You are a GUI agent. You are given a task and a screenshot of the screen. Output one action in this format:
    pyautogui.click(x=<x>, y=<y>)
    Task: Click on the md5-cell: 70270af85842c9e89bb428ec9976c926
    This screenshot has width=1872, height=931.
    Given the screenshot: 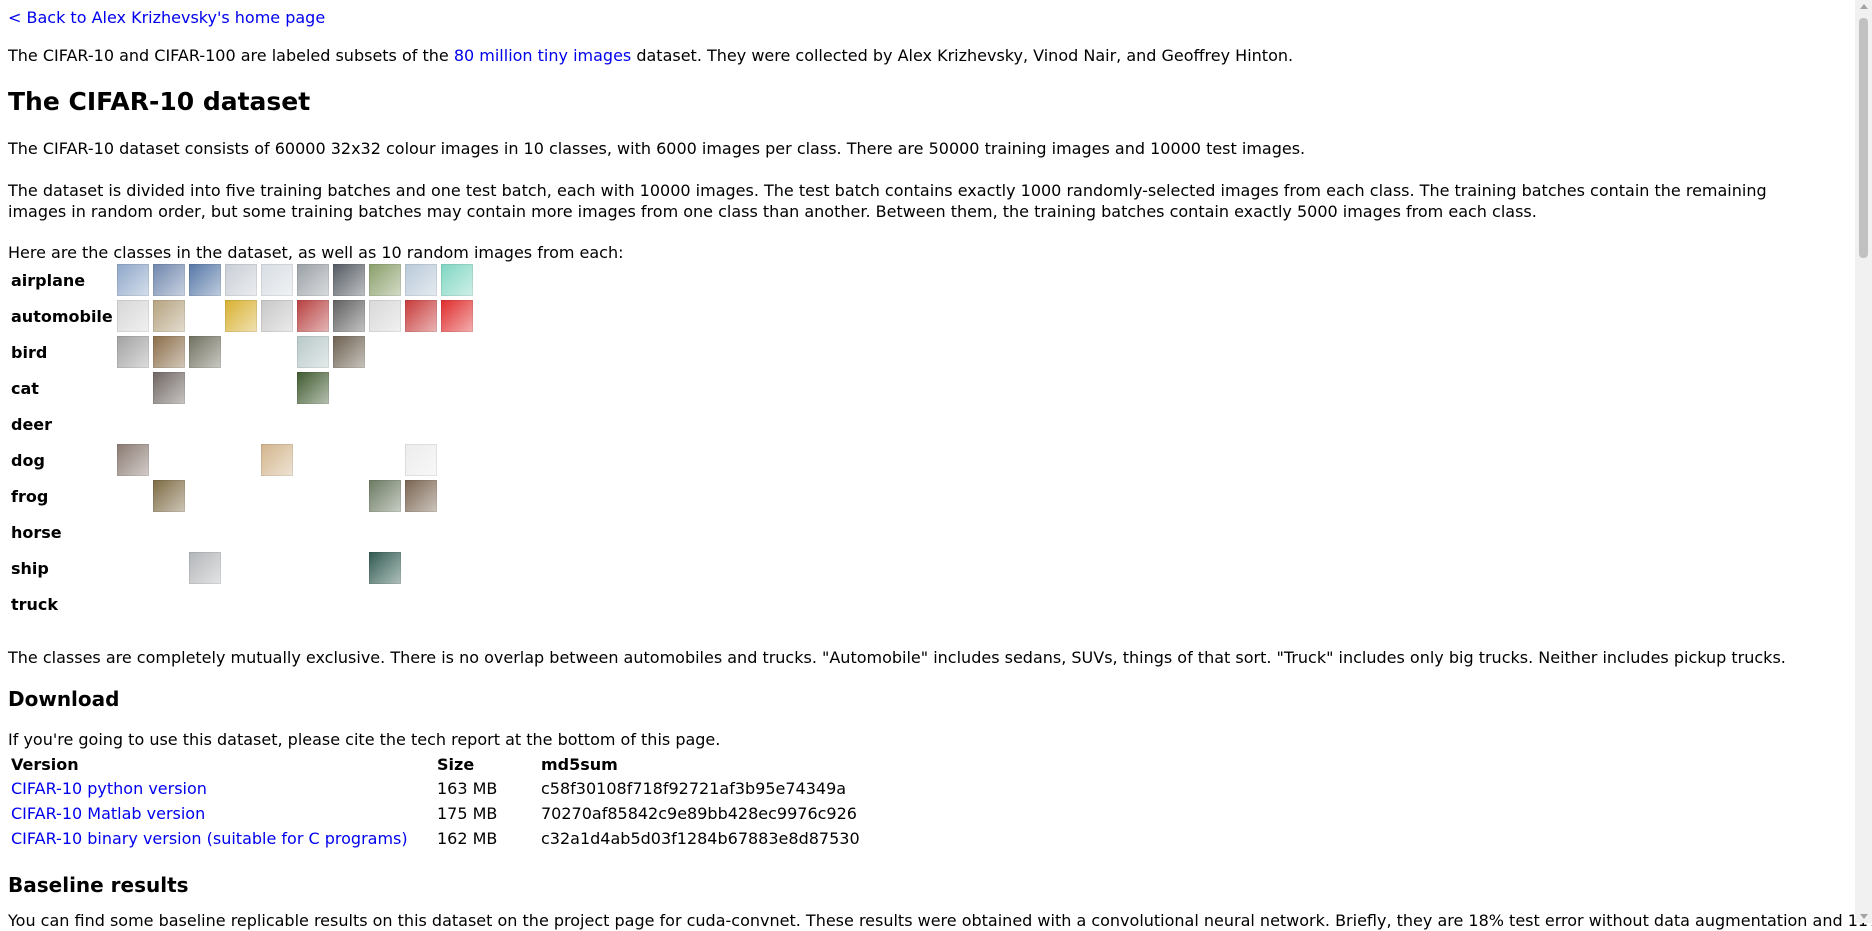 What is the action you would take?
    pyautogui.click(x=699, y=813)
    